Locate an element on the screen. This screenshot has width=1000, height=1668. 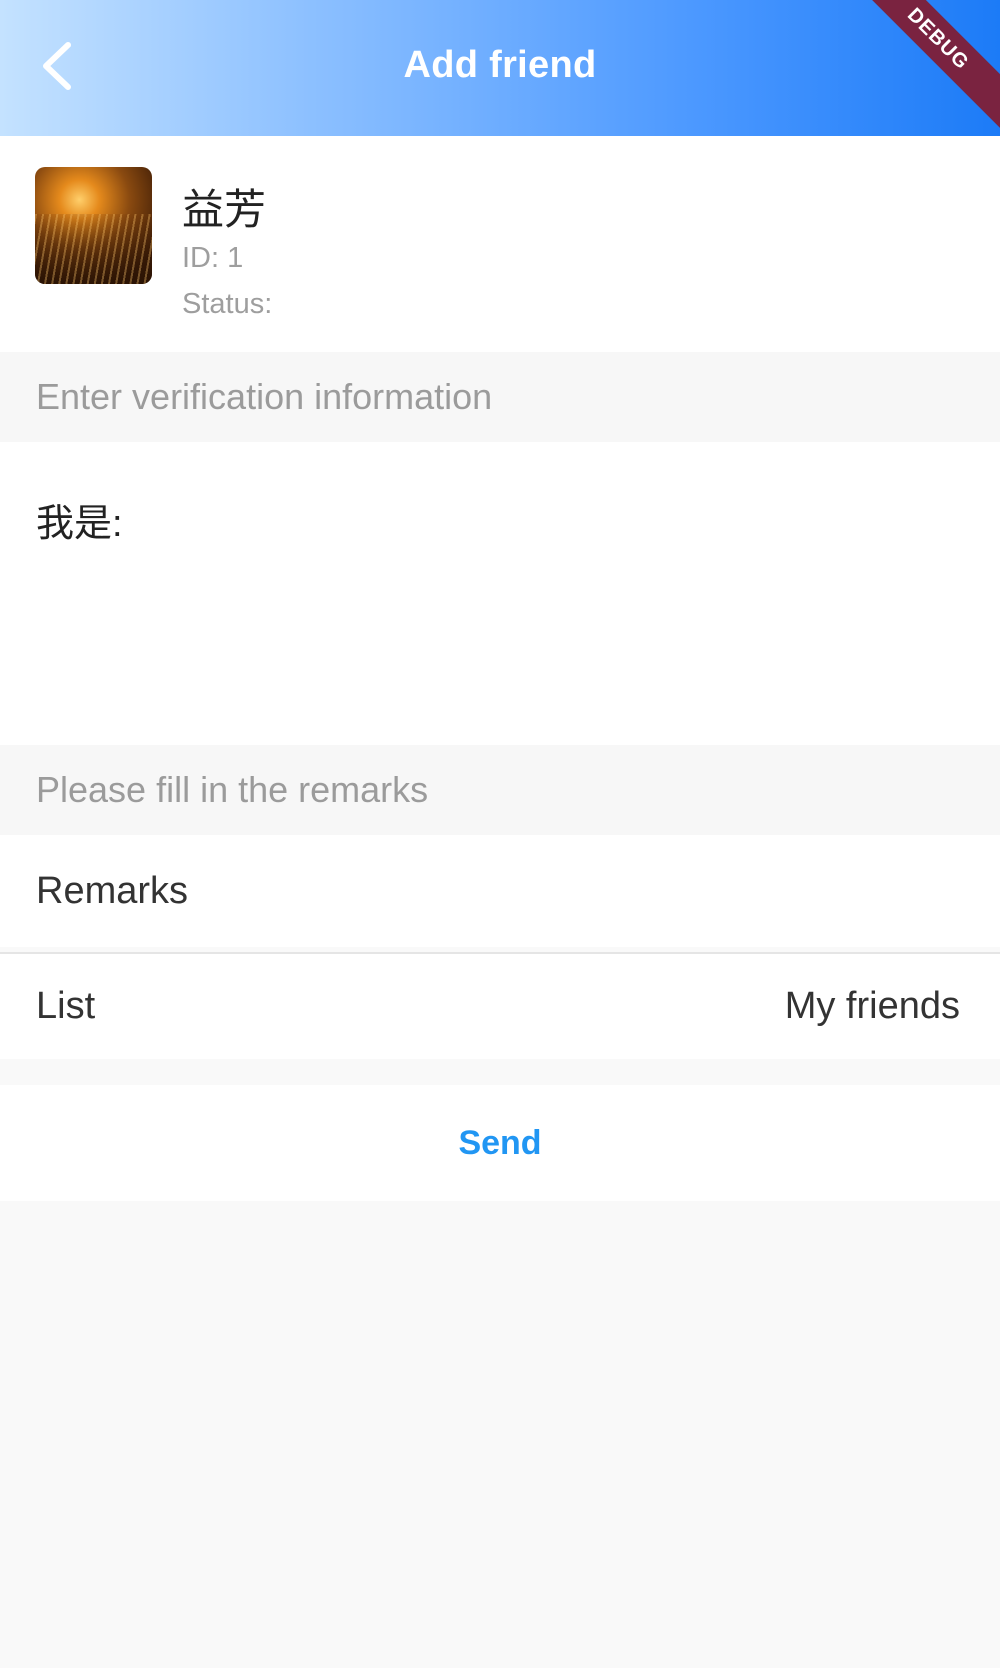
page-title: Add friend is located at coordinates (500, 65).